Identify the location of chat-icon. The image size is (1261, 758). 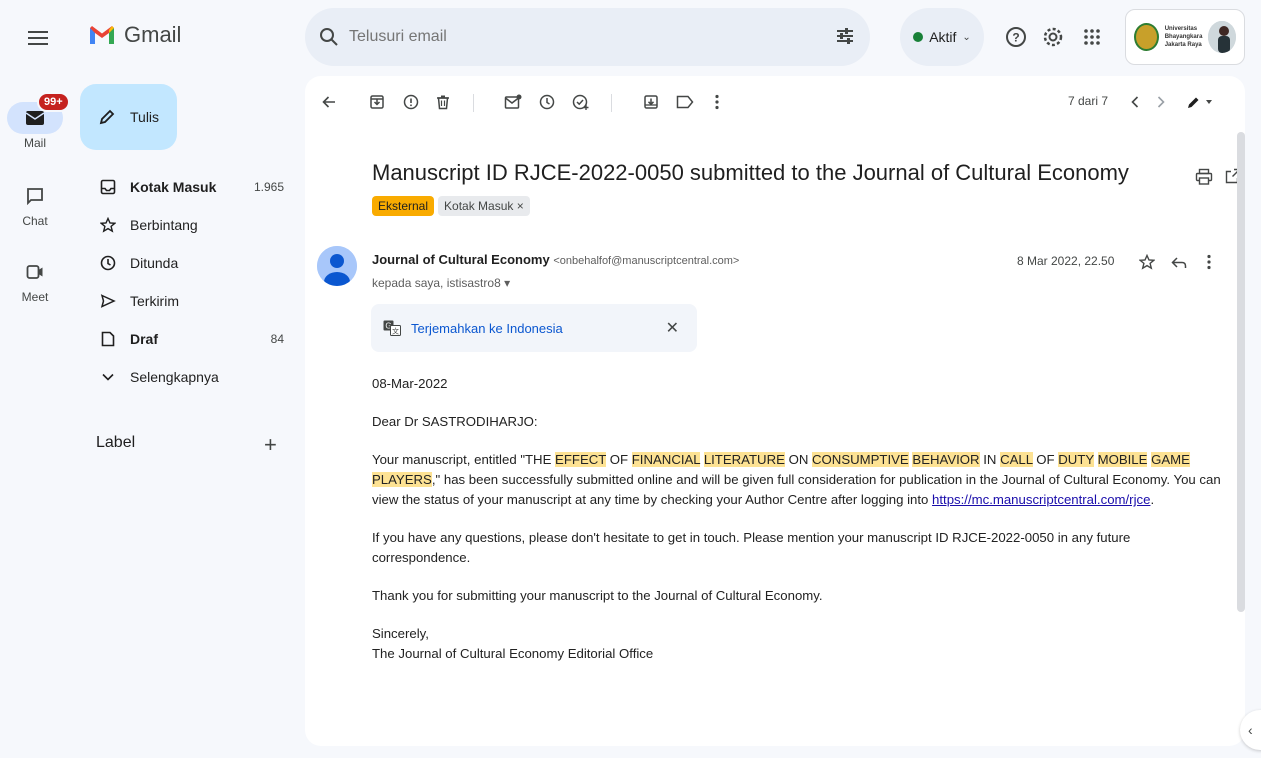
(35, 196).